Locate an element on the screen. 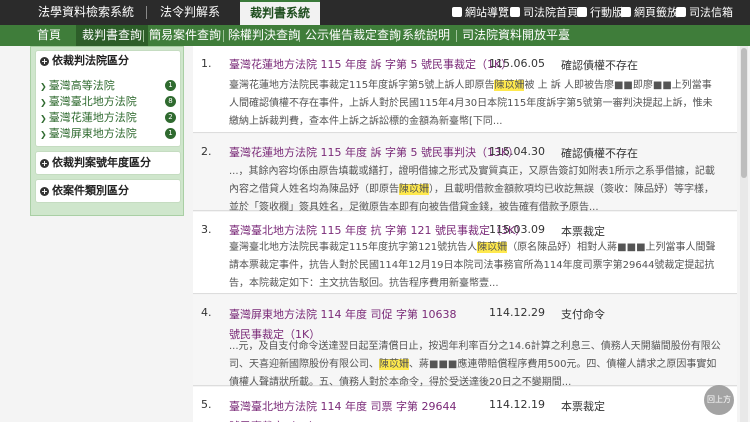  result-title-link: 臺灣臺北地方法院 115 年度 抗 字第 121 號民事裁定（3K） is located at coordinates (377, 230).